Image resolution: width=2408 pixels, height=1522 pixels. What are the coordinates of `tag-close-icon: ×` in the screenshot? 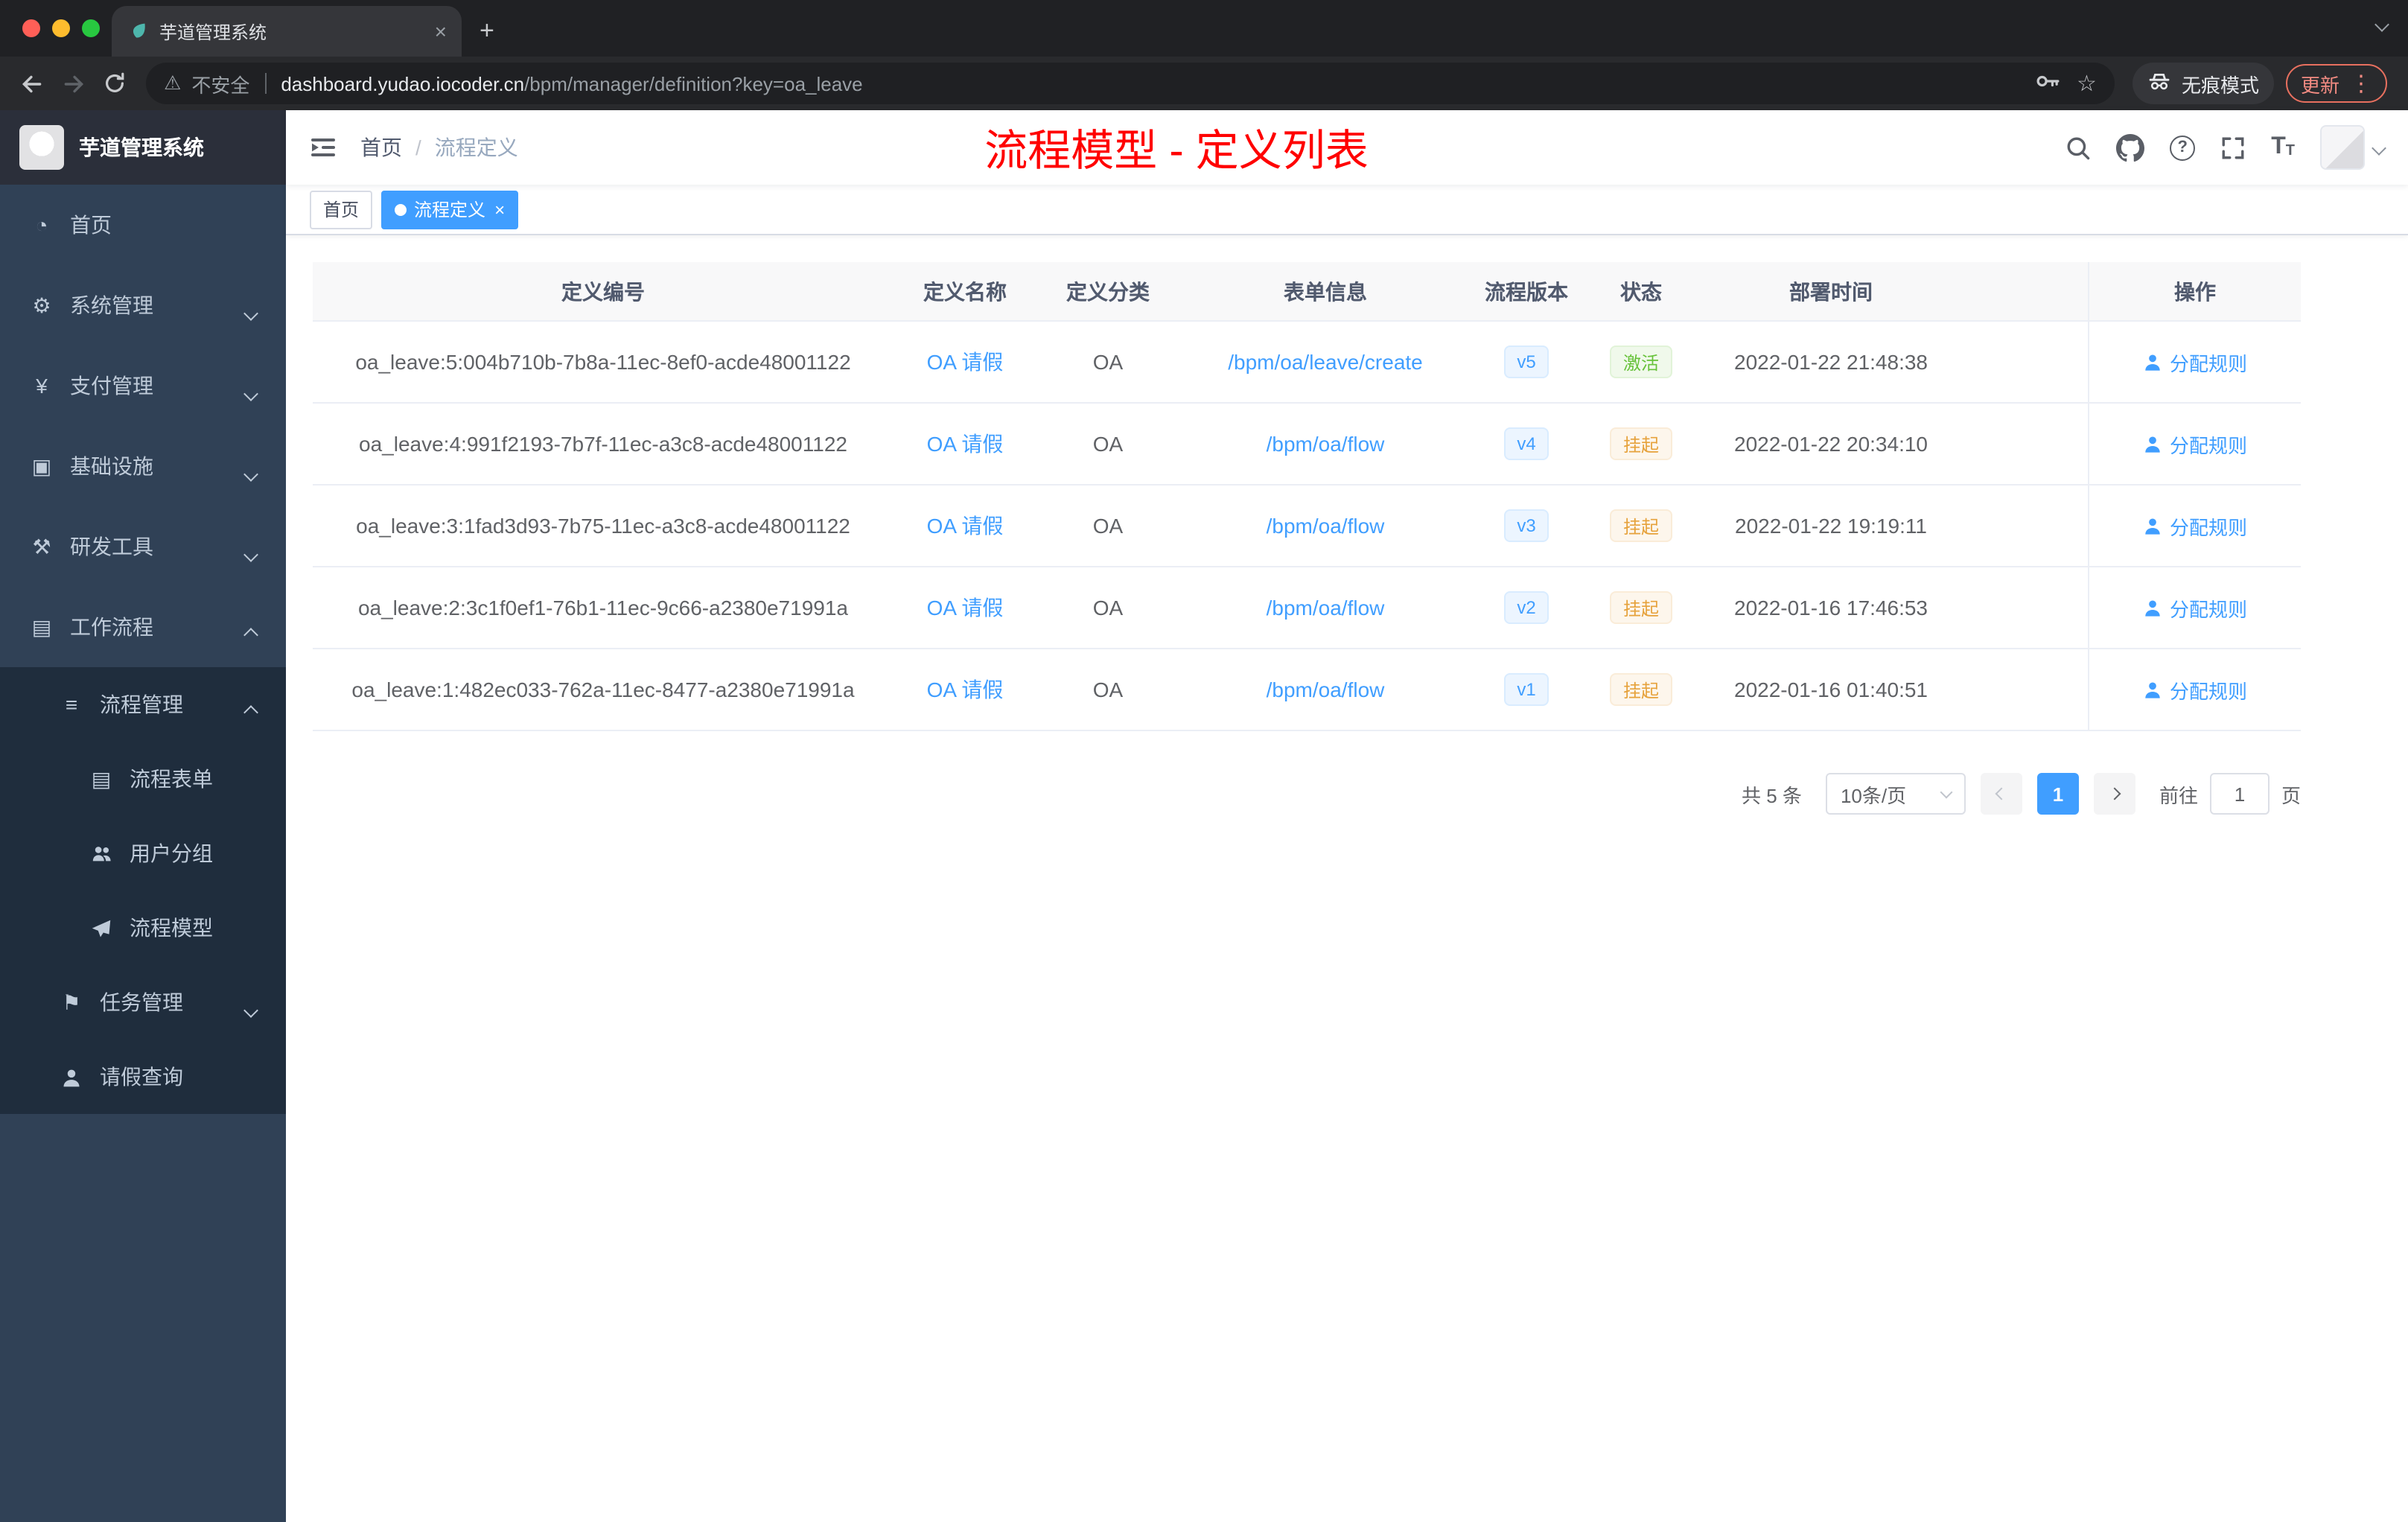 It's located at (499, 209).